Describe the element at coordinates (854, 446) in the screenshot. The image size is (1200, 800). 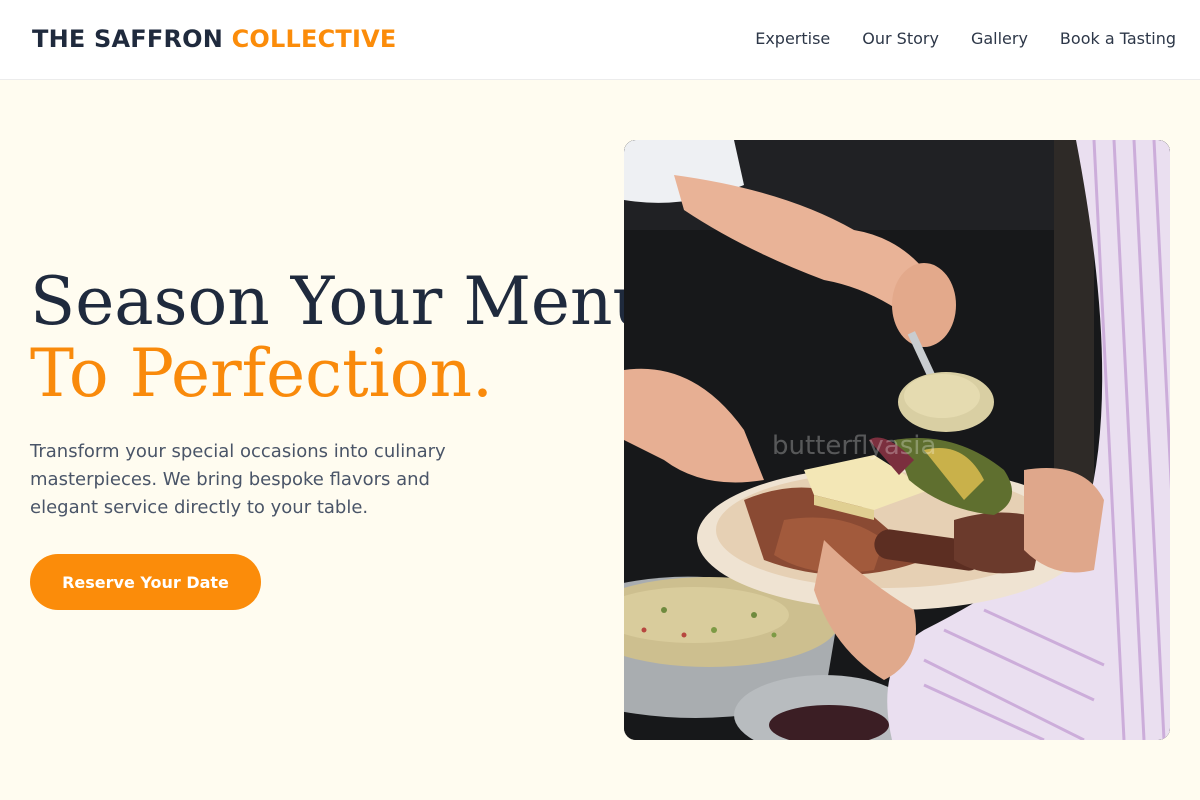
I see `image-watermark-text: butterflyasia` at that location.